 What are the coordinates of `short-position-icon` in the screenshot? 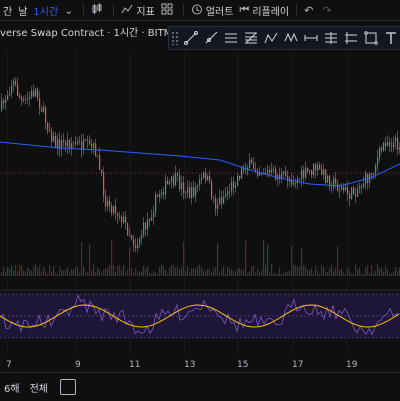 It's located at (351, 38).